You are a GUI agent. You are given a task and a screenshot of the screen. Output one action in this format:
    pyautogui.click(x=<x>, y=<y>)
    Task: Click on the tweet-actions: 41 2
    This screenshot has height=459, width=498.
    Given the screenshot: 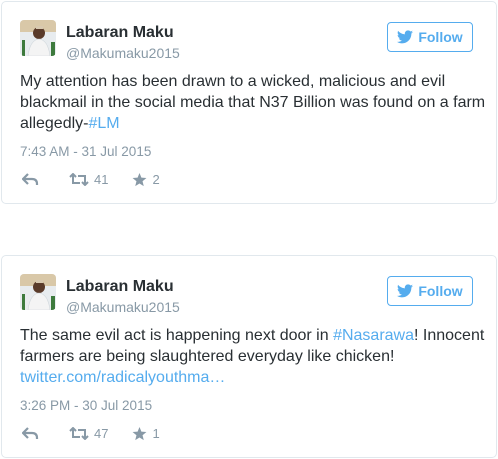 What is the action you would take?
    pyautogui.click(x=91, y=179)
    